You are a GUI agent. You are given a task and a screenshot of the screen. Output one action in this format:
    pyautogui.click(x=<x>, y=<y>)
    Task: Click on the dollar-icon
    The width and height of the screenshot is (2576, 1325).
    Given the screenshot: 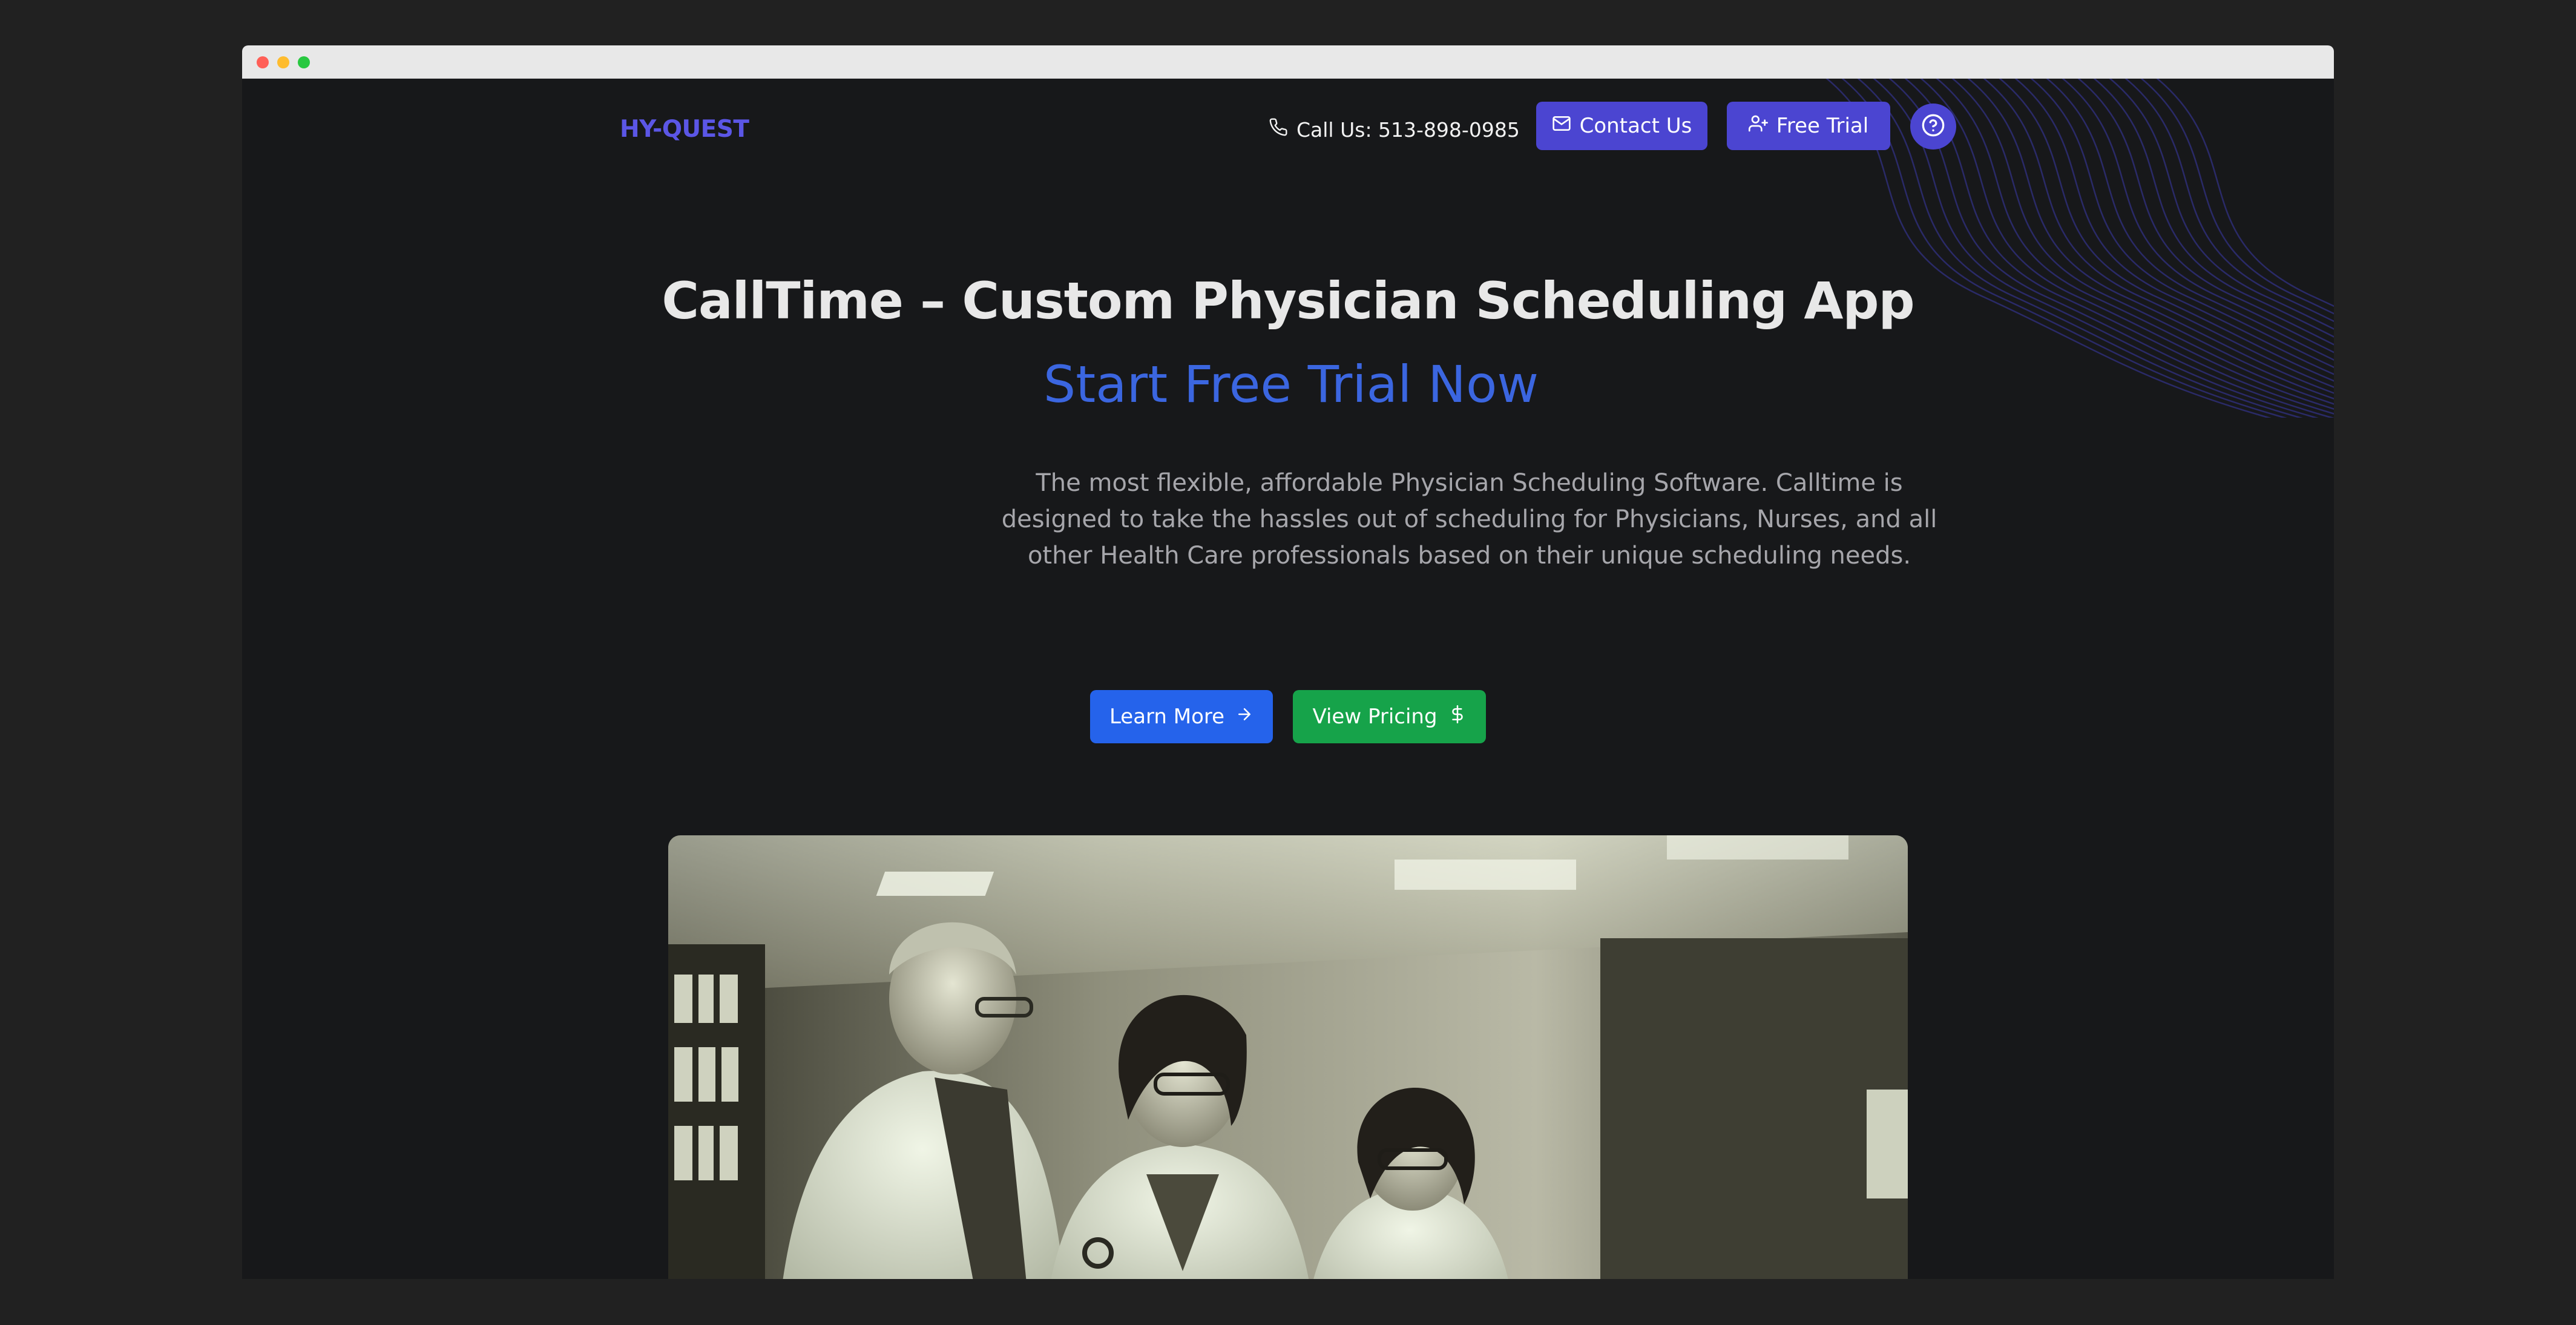 What is the action you would take?
    pyautogui.click(x=1457, y=717)
    